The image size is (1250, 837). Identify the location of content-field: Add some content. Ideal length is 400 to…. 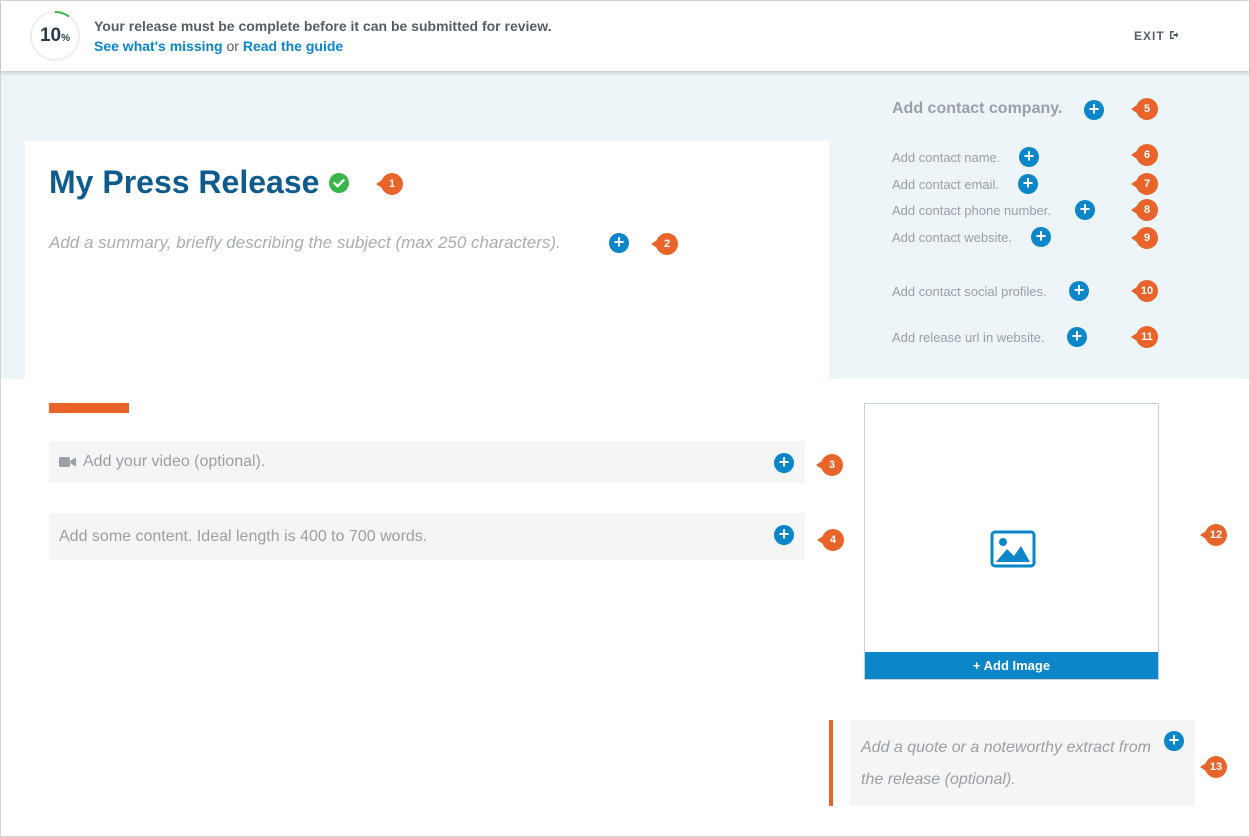
(427, 536).